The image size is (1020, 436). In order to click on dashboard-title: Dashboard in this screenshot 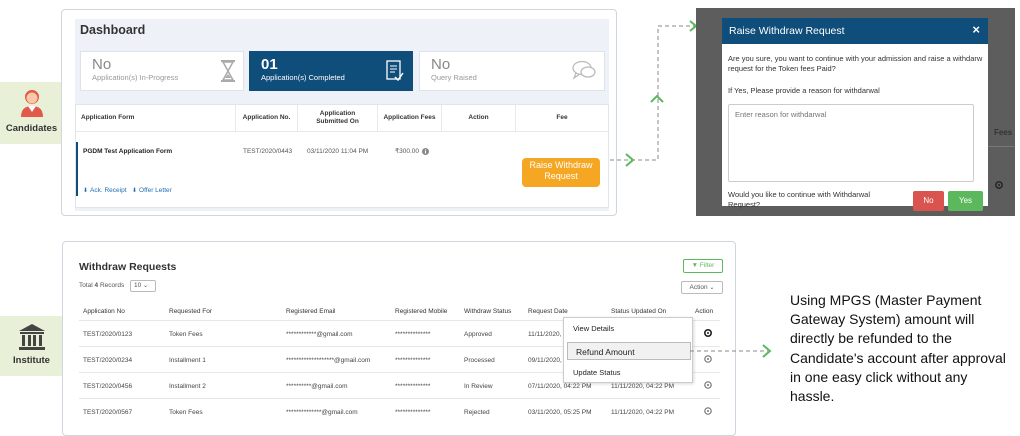, I will do `click(113, 30)`.